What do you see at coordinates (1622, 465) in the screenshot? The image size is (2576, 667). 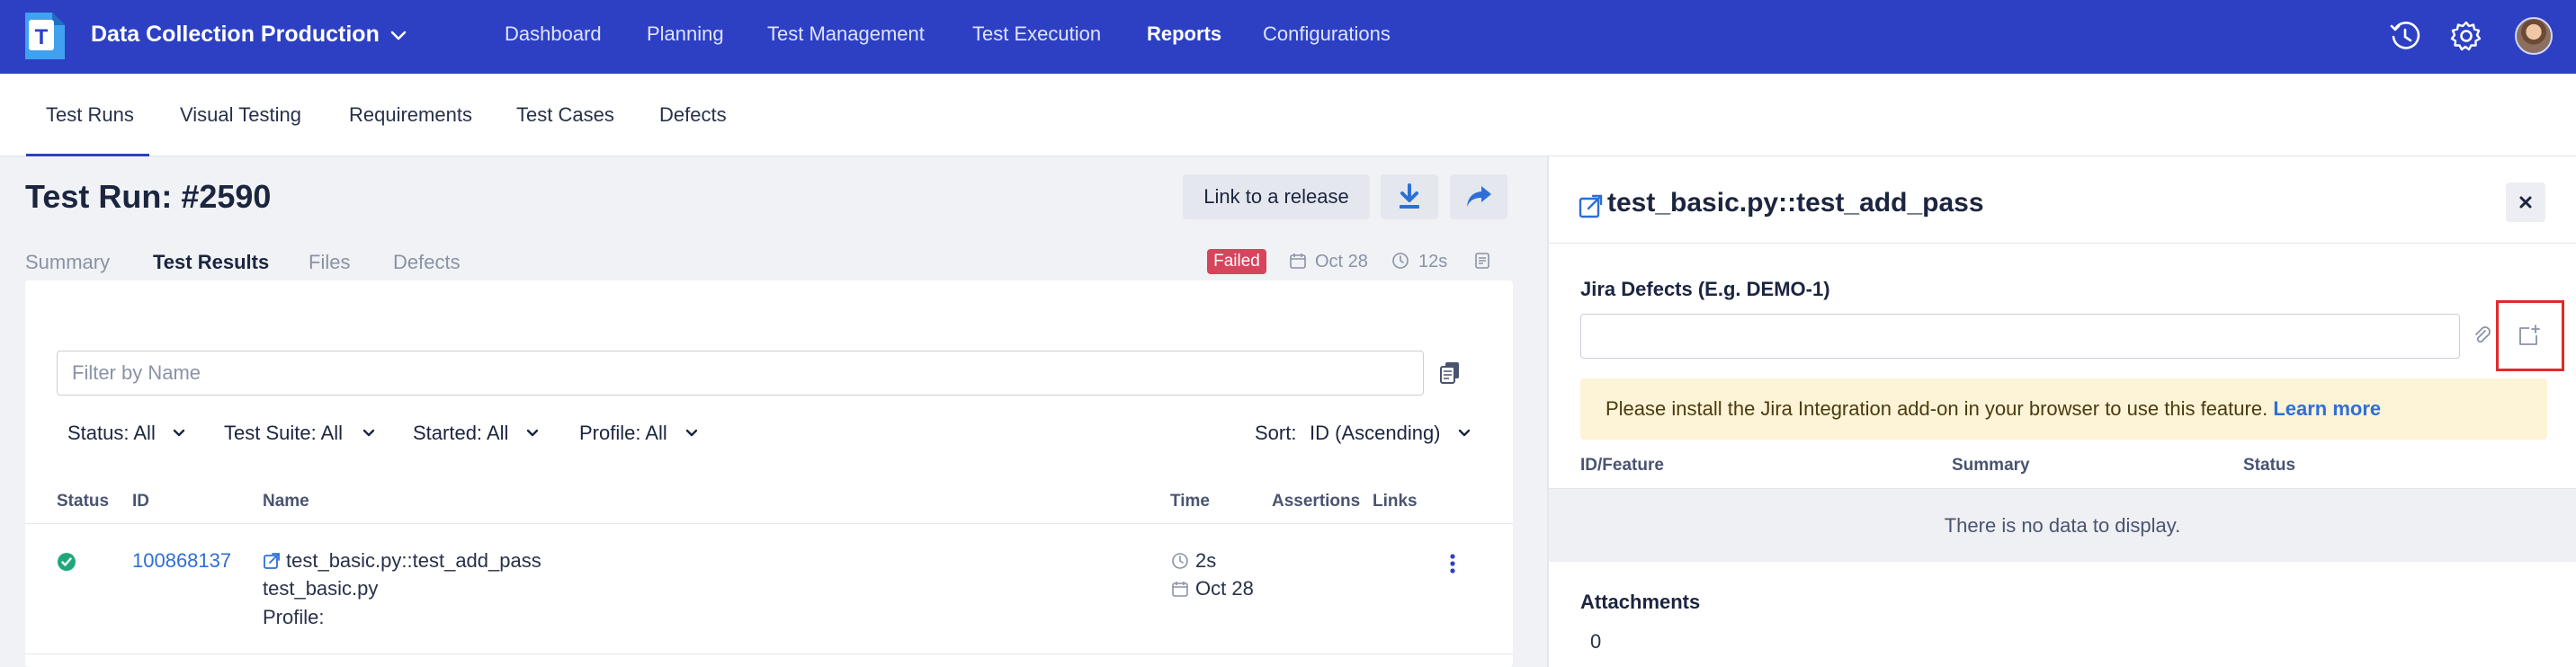 I see `column-header-id-feature: ID/Feature` at bounding box center [1622, 465].